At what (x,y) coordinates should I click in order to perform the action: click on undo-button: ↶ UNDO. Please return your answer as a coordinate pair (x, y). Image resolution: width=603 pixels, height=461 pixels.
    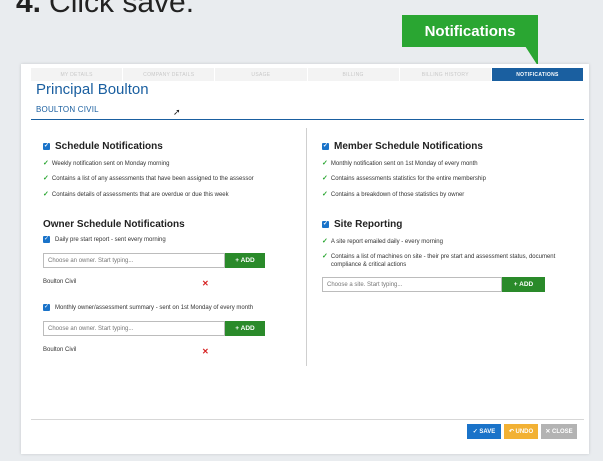
    Looking at the image, I should click on (521, 431).